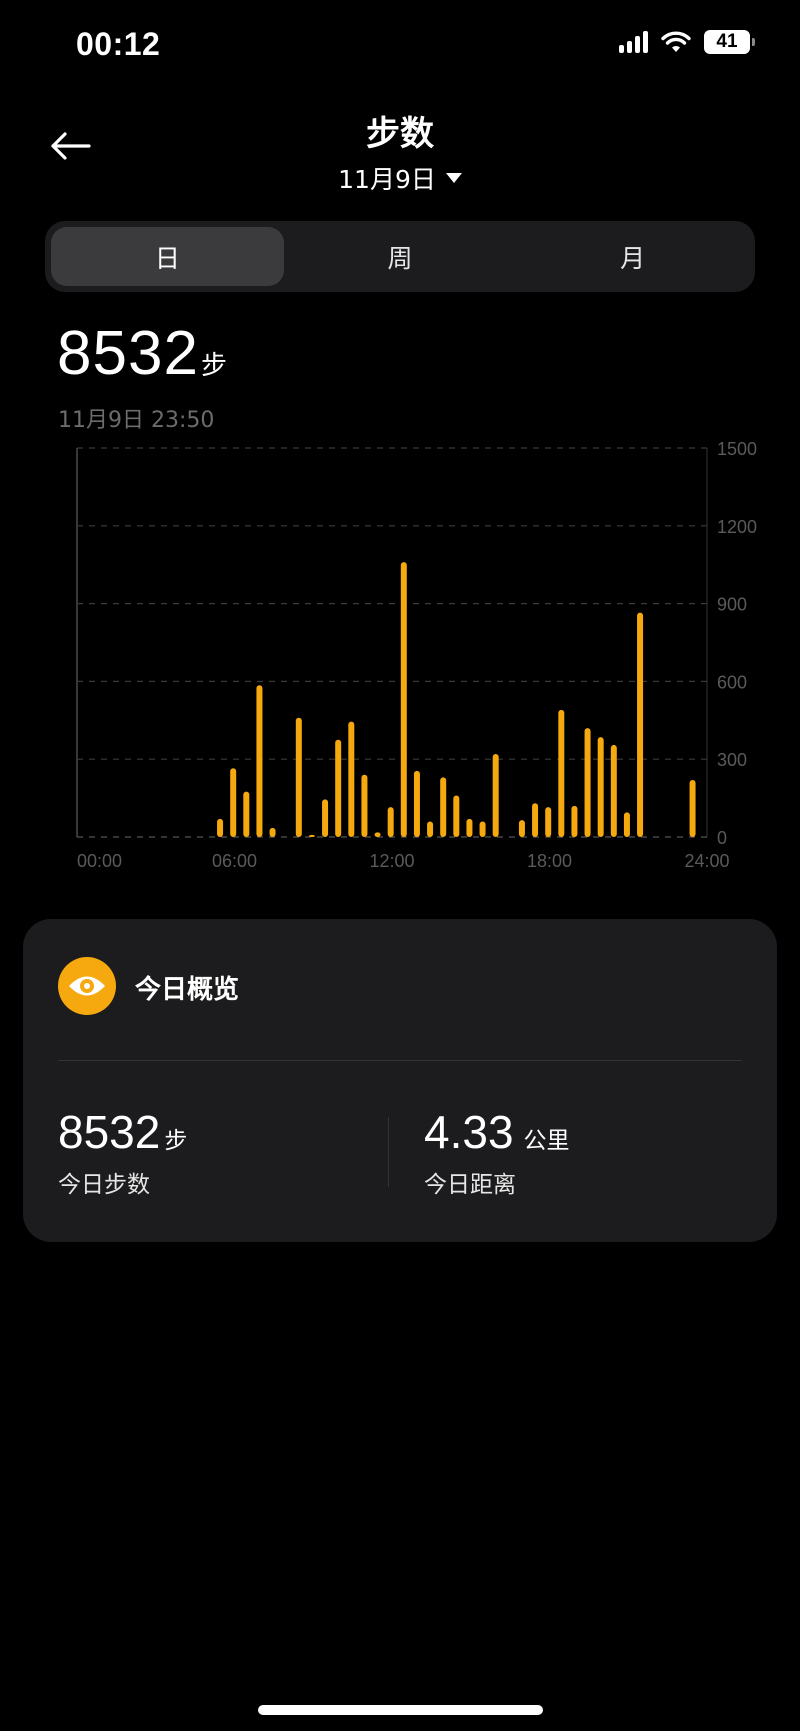  I want to click on x-tick-label: 24:00, so click(706, 860).